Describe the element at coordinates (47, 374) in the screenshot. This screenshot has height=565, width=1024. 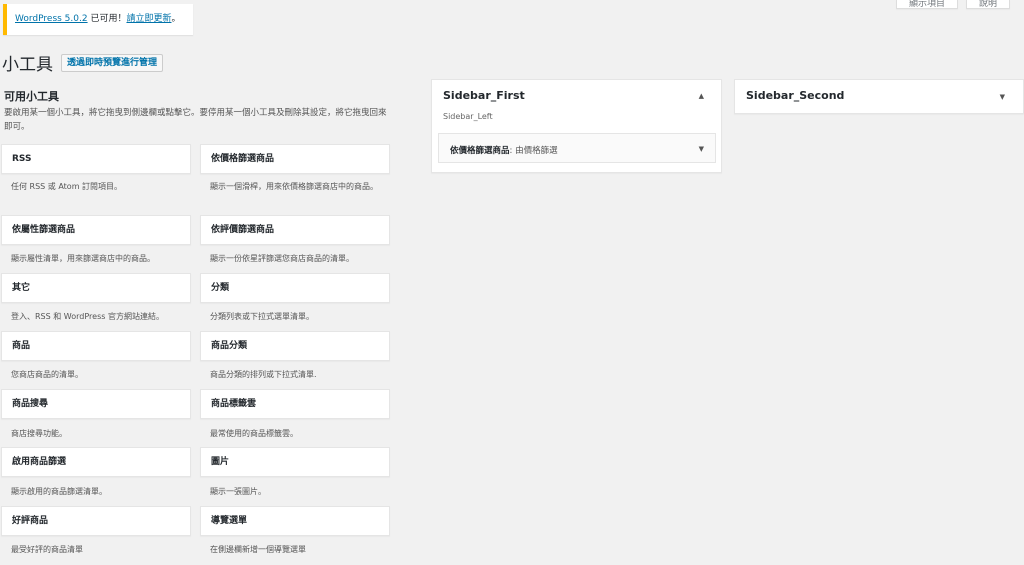
I see `widget-products-desc: 您商店商品的清單。` at that location.